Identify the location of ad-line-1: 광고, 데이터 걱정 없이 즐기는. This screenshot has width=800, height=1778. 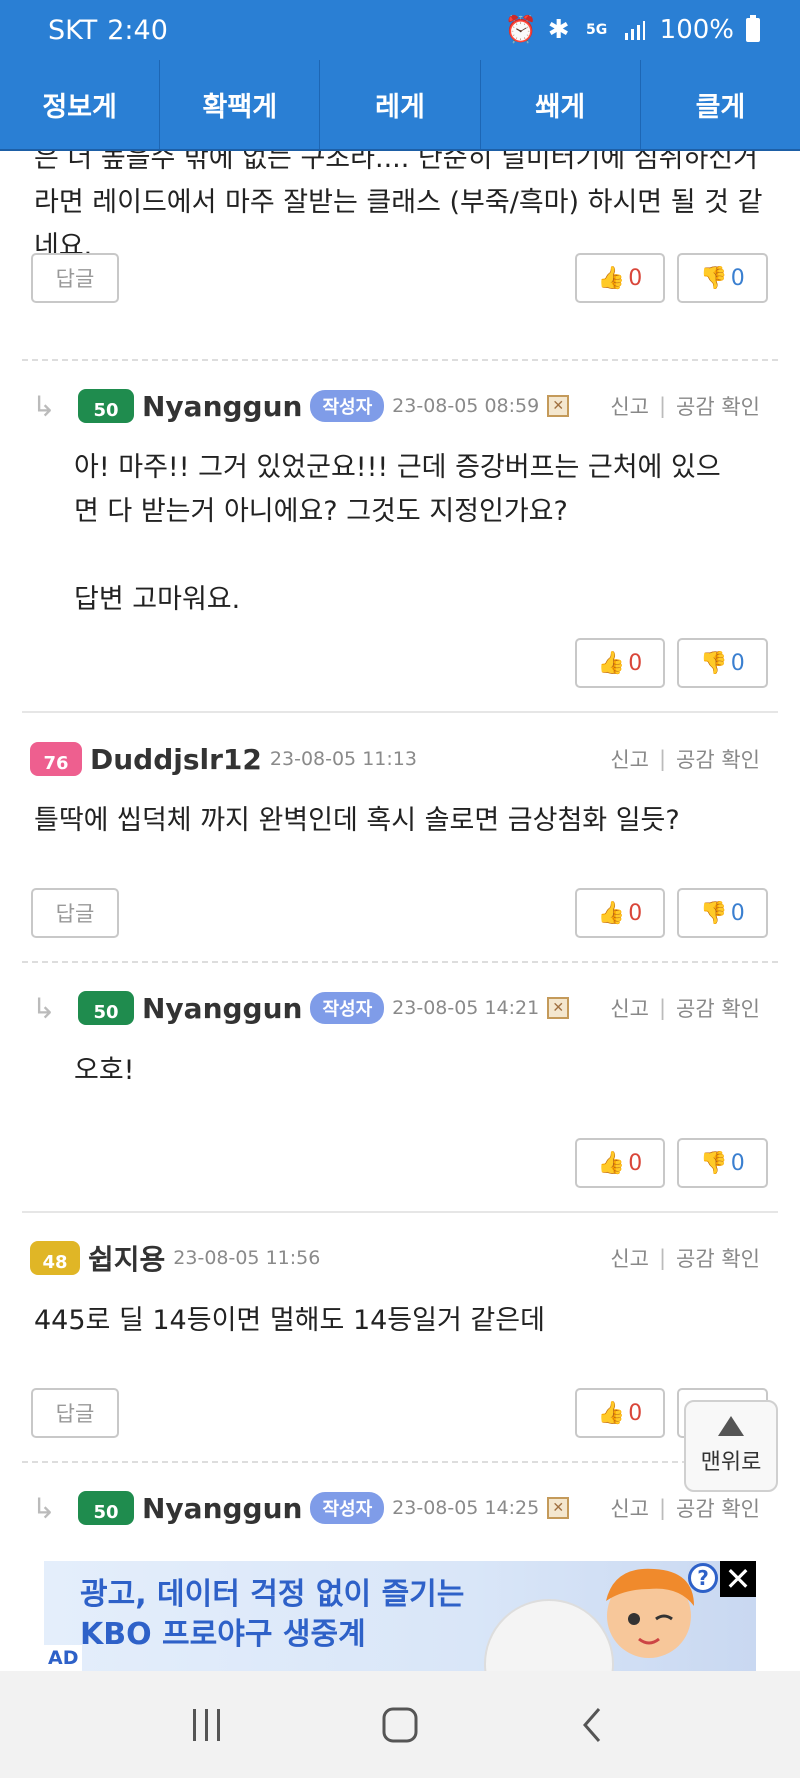
(272, 1594).